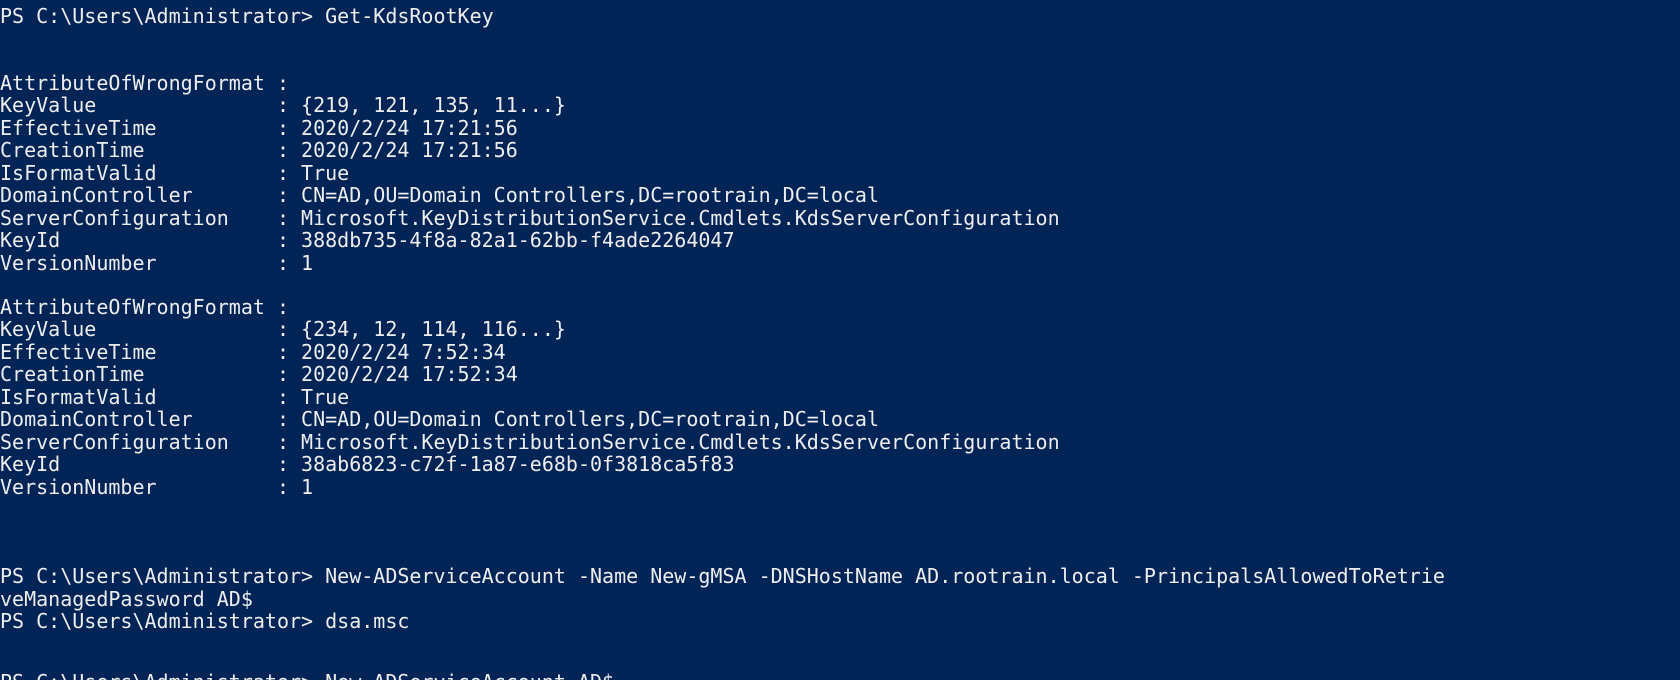  I want to click on console-line-keyvalue: KeyValue : {234, 12, 114, 116...}, so click(283, 329).